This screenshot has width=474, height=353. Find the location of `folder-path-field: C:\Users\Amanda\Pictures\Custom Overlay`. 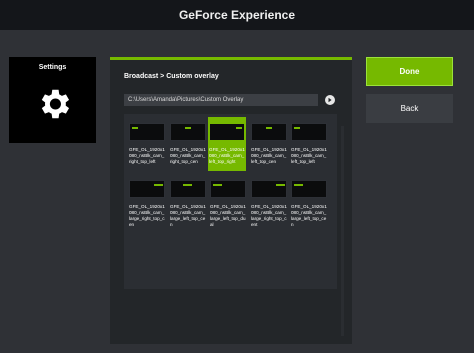

folder-path-field: C:\Users\Amanda\Pictures\Custom Overlay is located at coordinates (221, 100).